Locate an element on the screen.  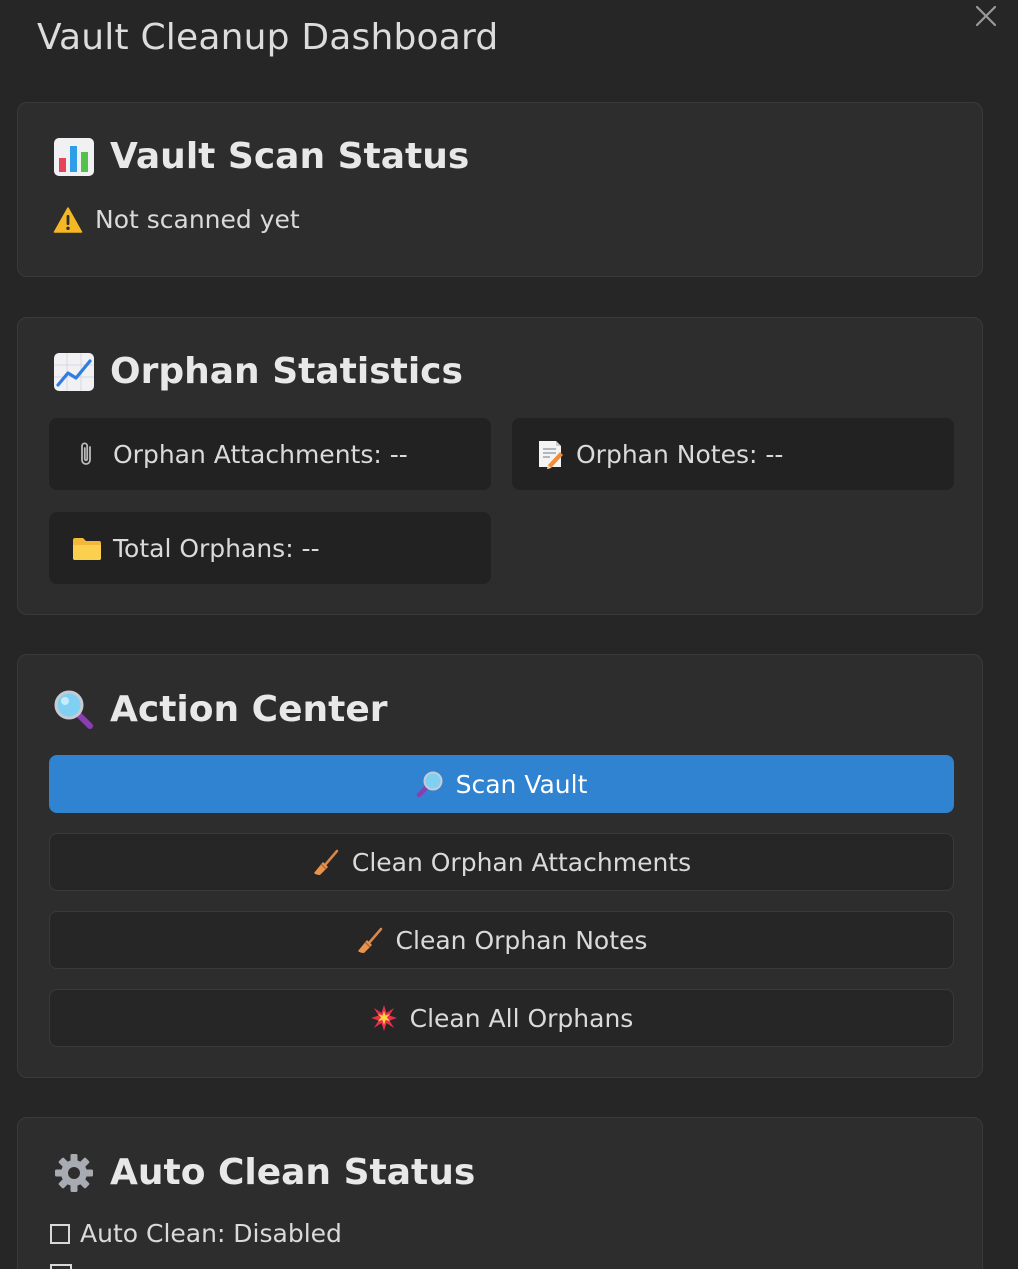
scan-status-line: Not scanned yet is located at coordinates (176, 219).